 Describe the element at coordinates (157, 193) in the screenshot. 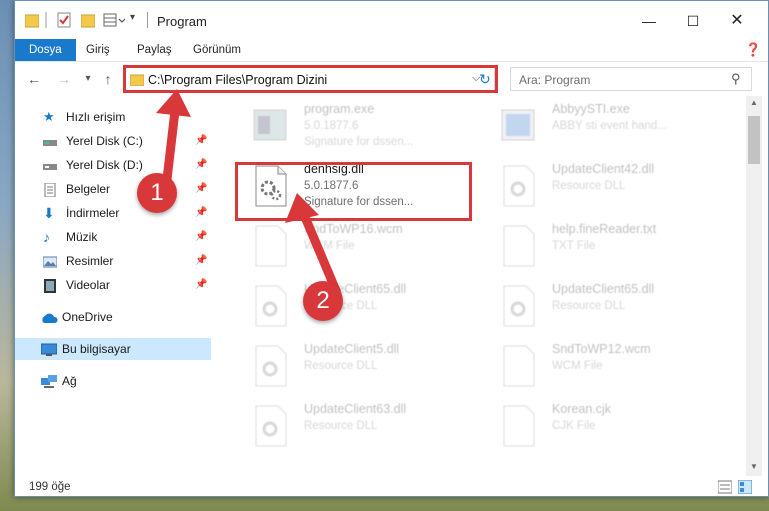

I see `step-badge-1: 1` at that location.